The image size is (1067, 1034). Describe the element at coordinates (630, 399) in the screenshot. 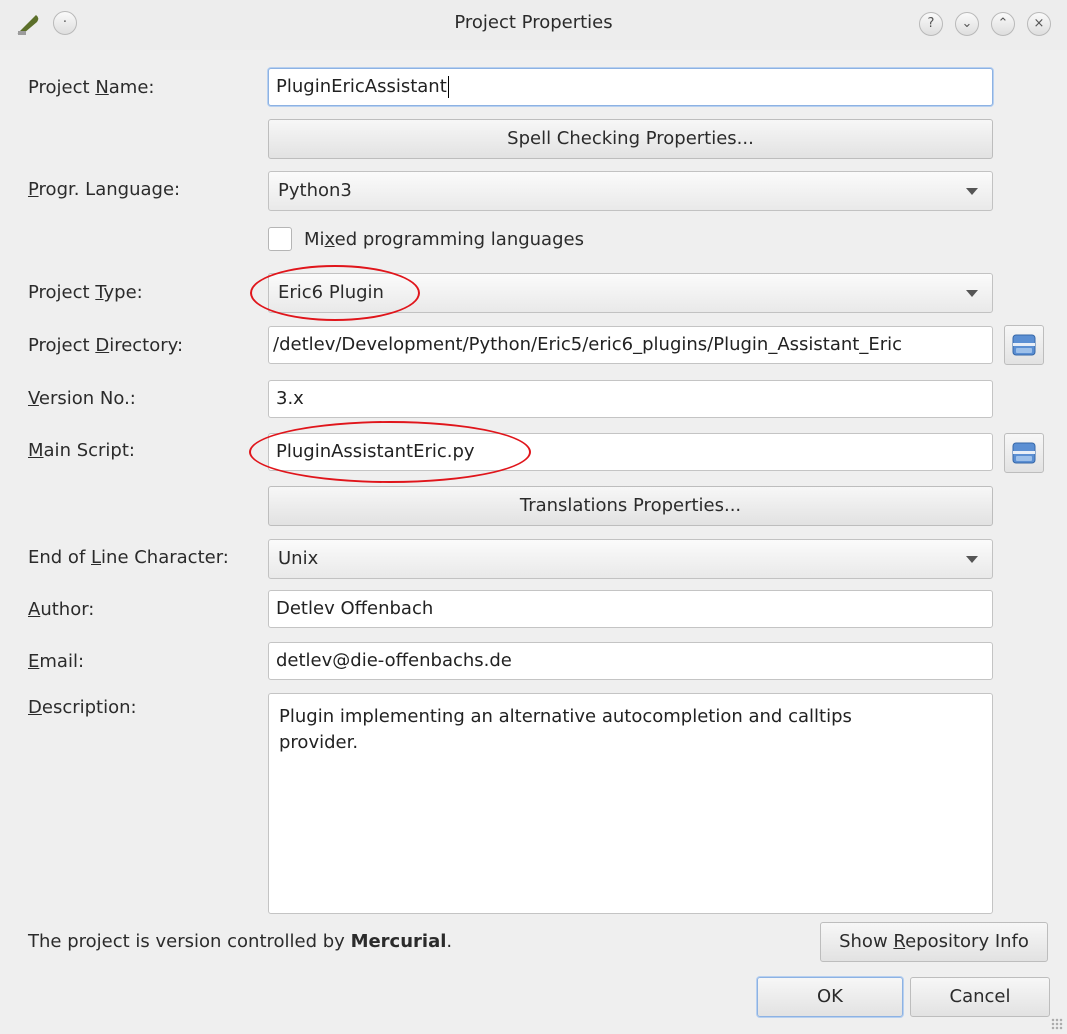

I see `version-input: 3.x` at that location.